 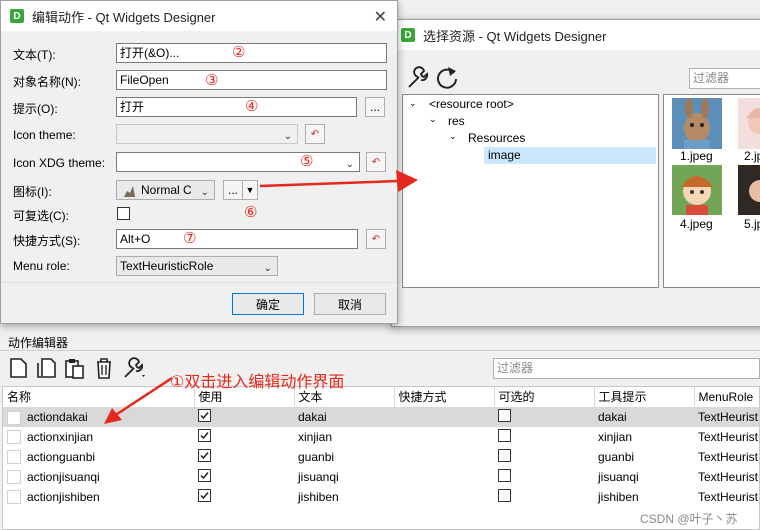 What do you see at coordinates (32, 192) in the screenshot?
I see `icon-label: 图标(I):` at bounding box center [32, 192].